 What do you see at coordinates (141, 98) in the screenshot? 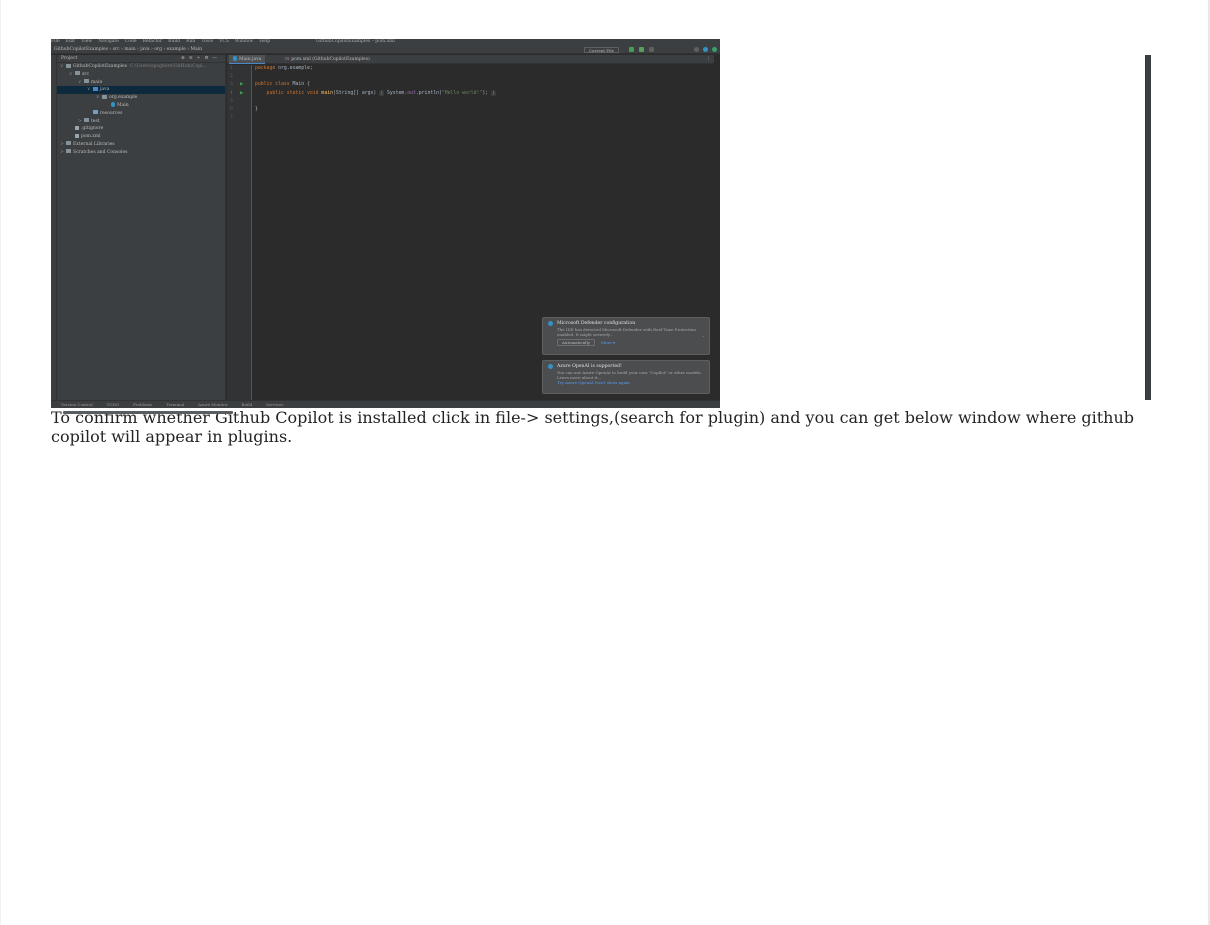
I see `tree-item: ∨ org.example` at bounding box center [141, 98].